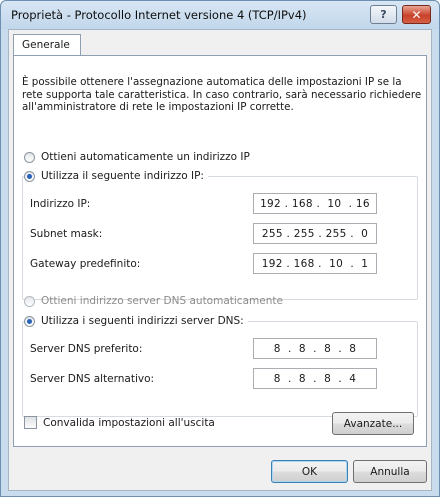 This screenshot has width=440, height=497. What do you see at coordinates (309, 471) in the screenshot?
I see `ok-button: OK` at bounding box center [309, 471].